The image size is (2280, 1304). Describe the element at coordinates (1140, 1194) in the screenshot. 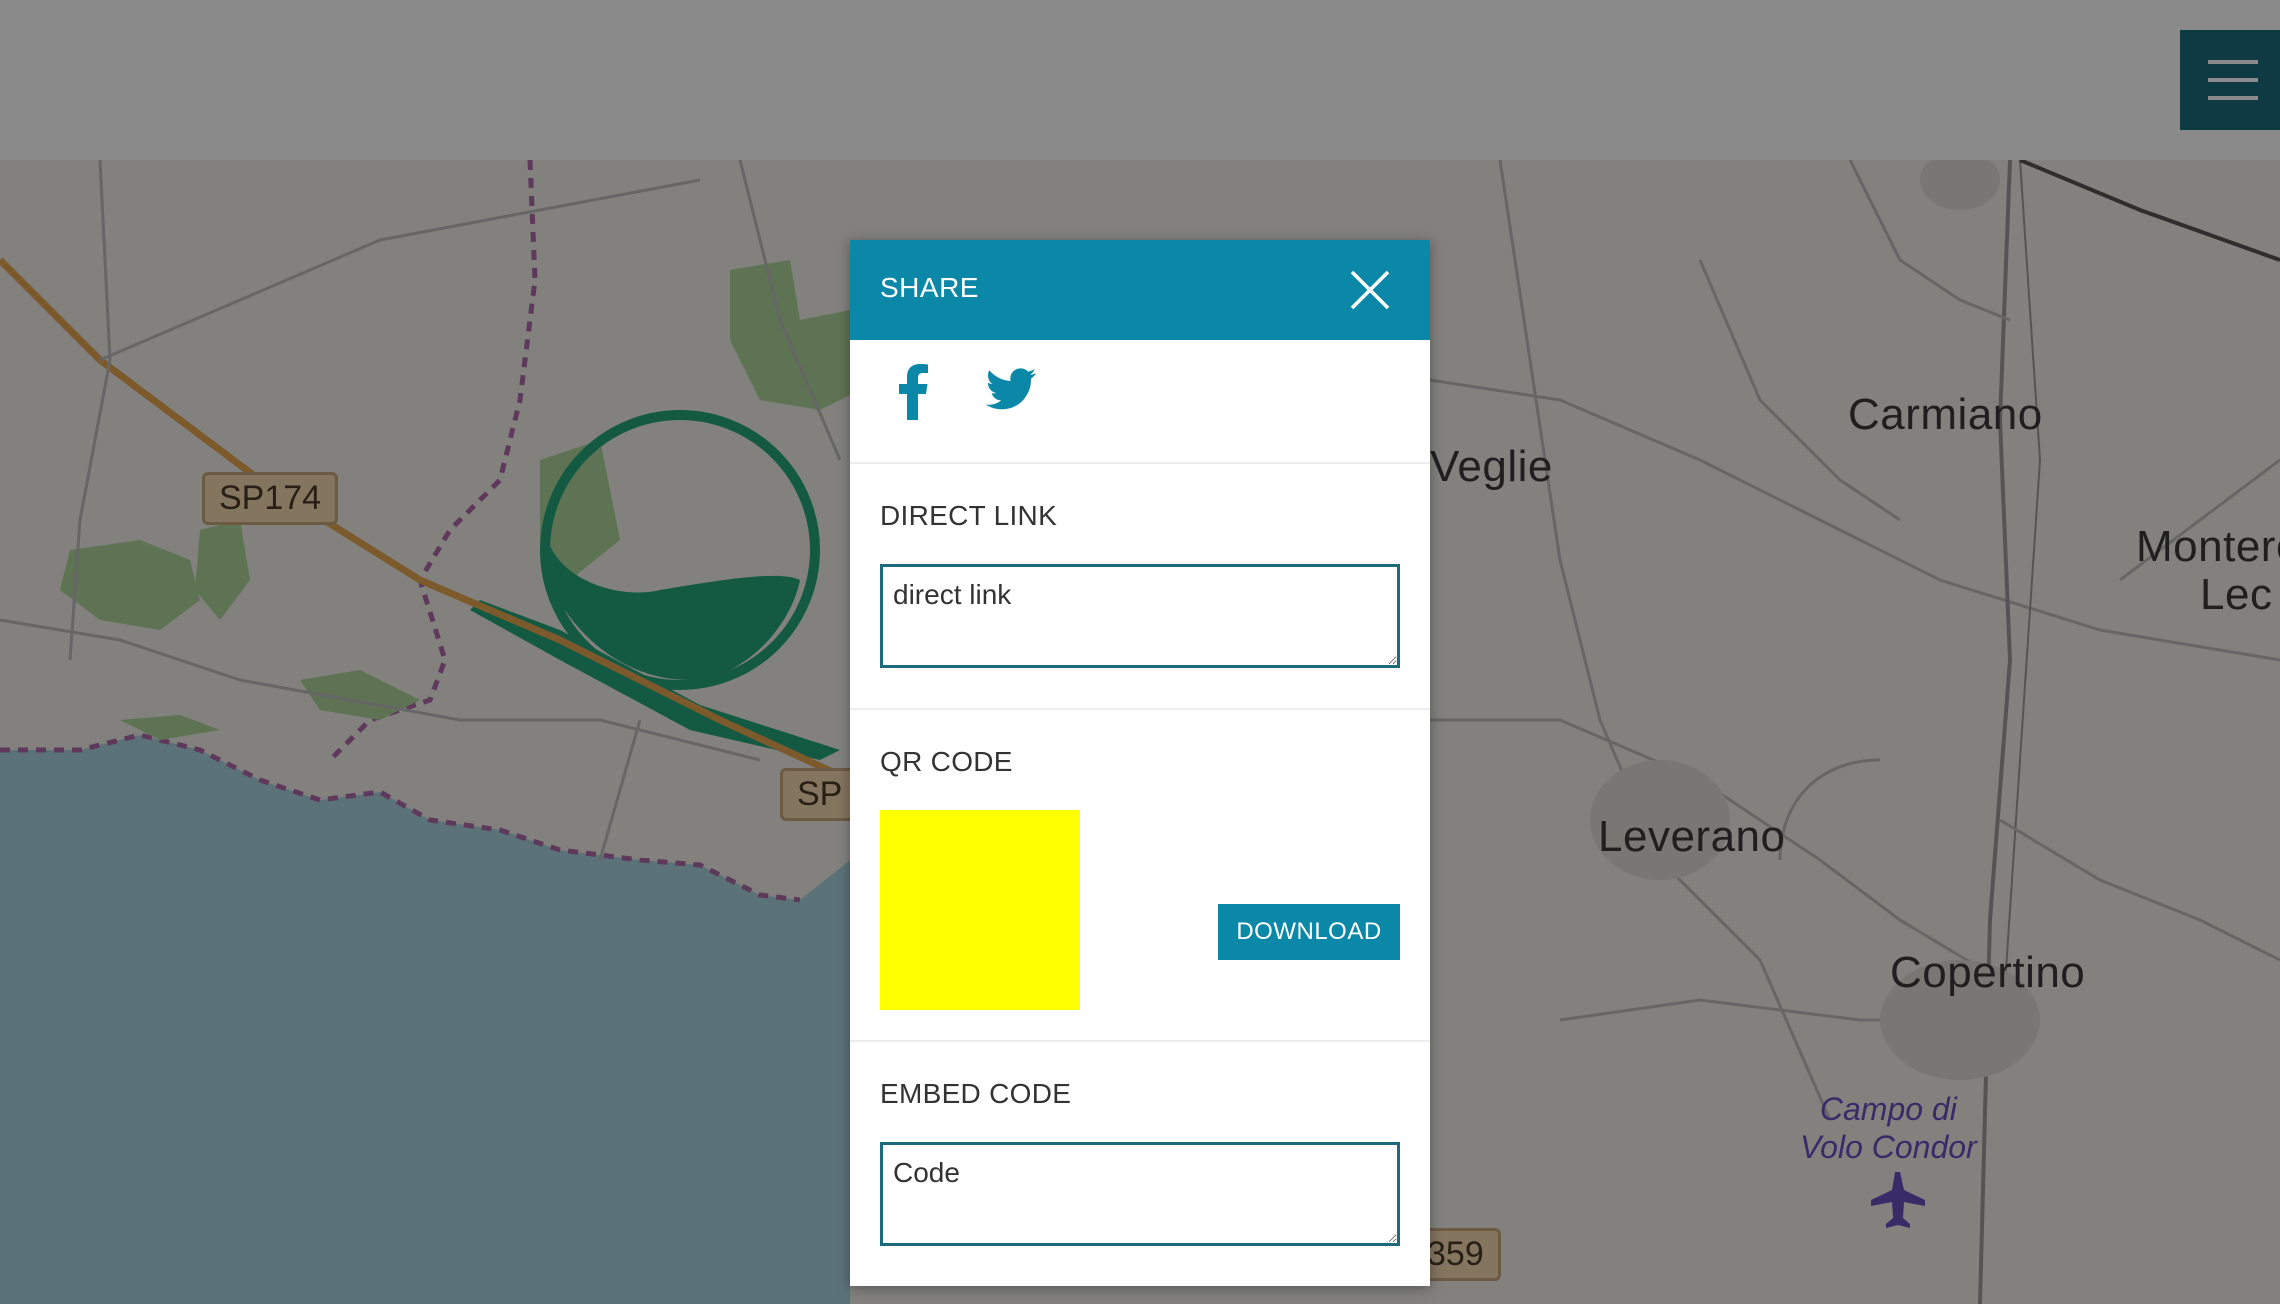

I see `embed-code-field` at that location.